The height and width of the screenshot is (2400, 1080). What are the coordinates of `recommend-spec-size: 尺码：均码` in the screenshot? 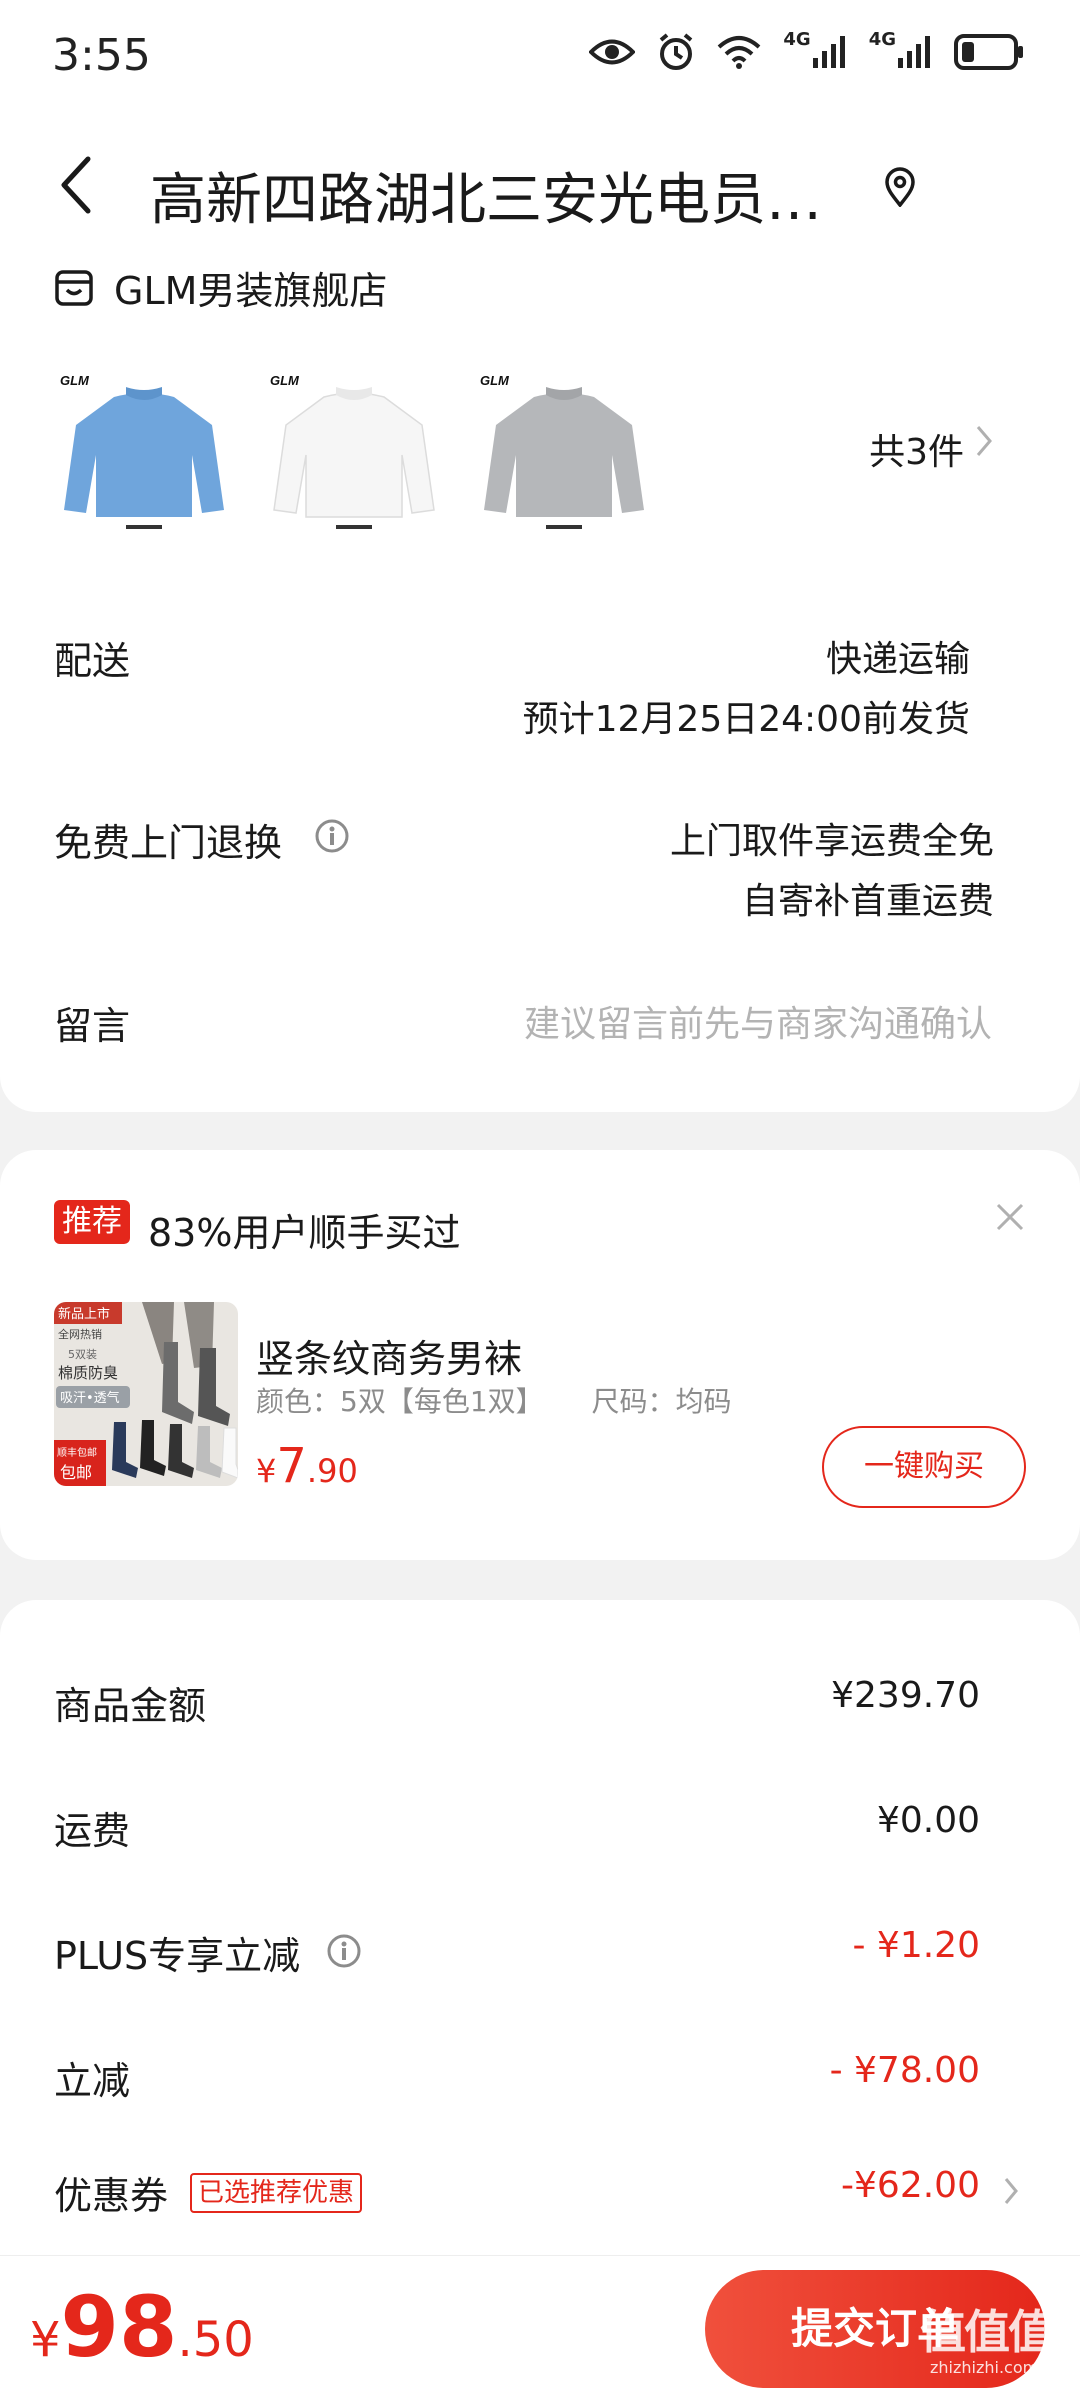 It's located at (661, 1401).